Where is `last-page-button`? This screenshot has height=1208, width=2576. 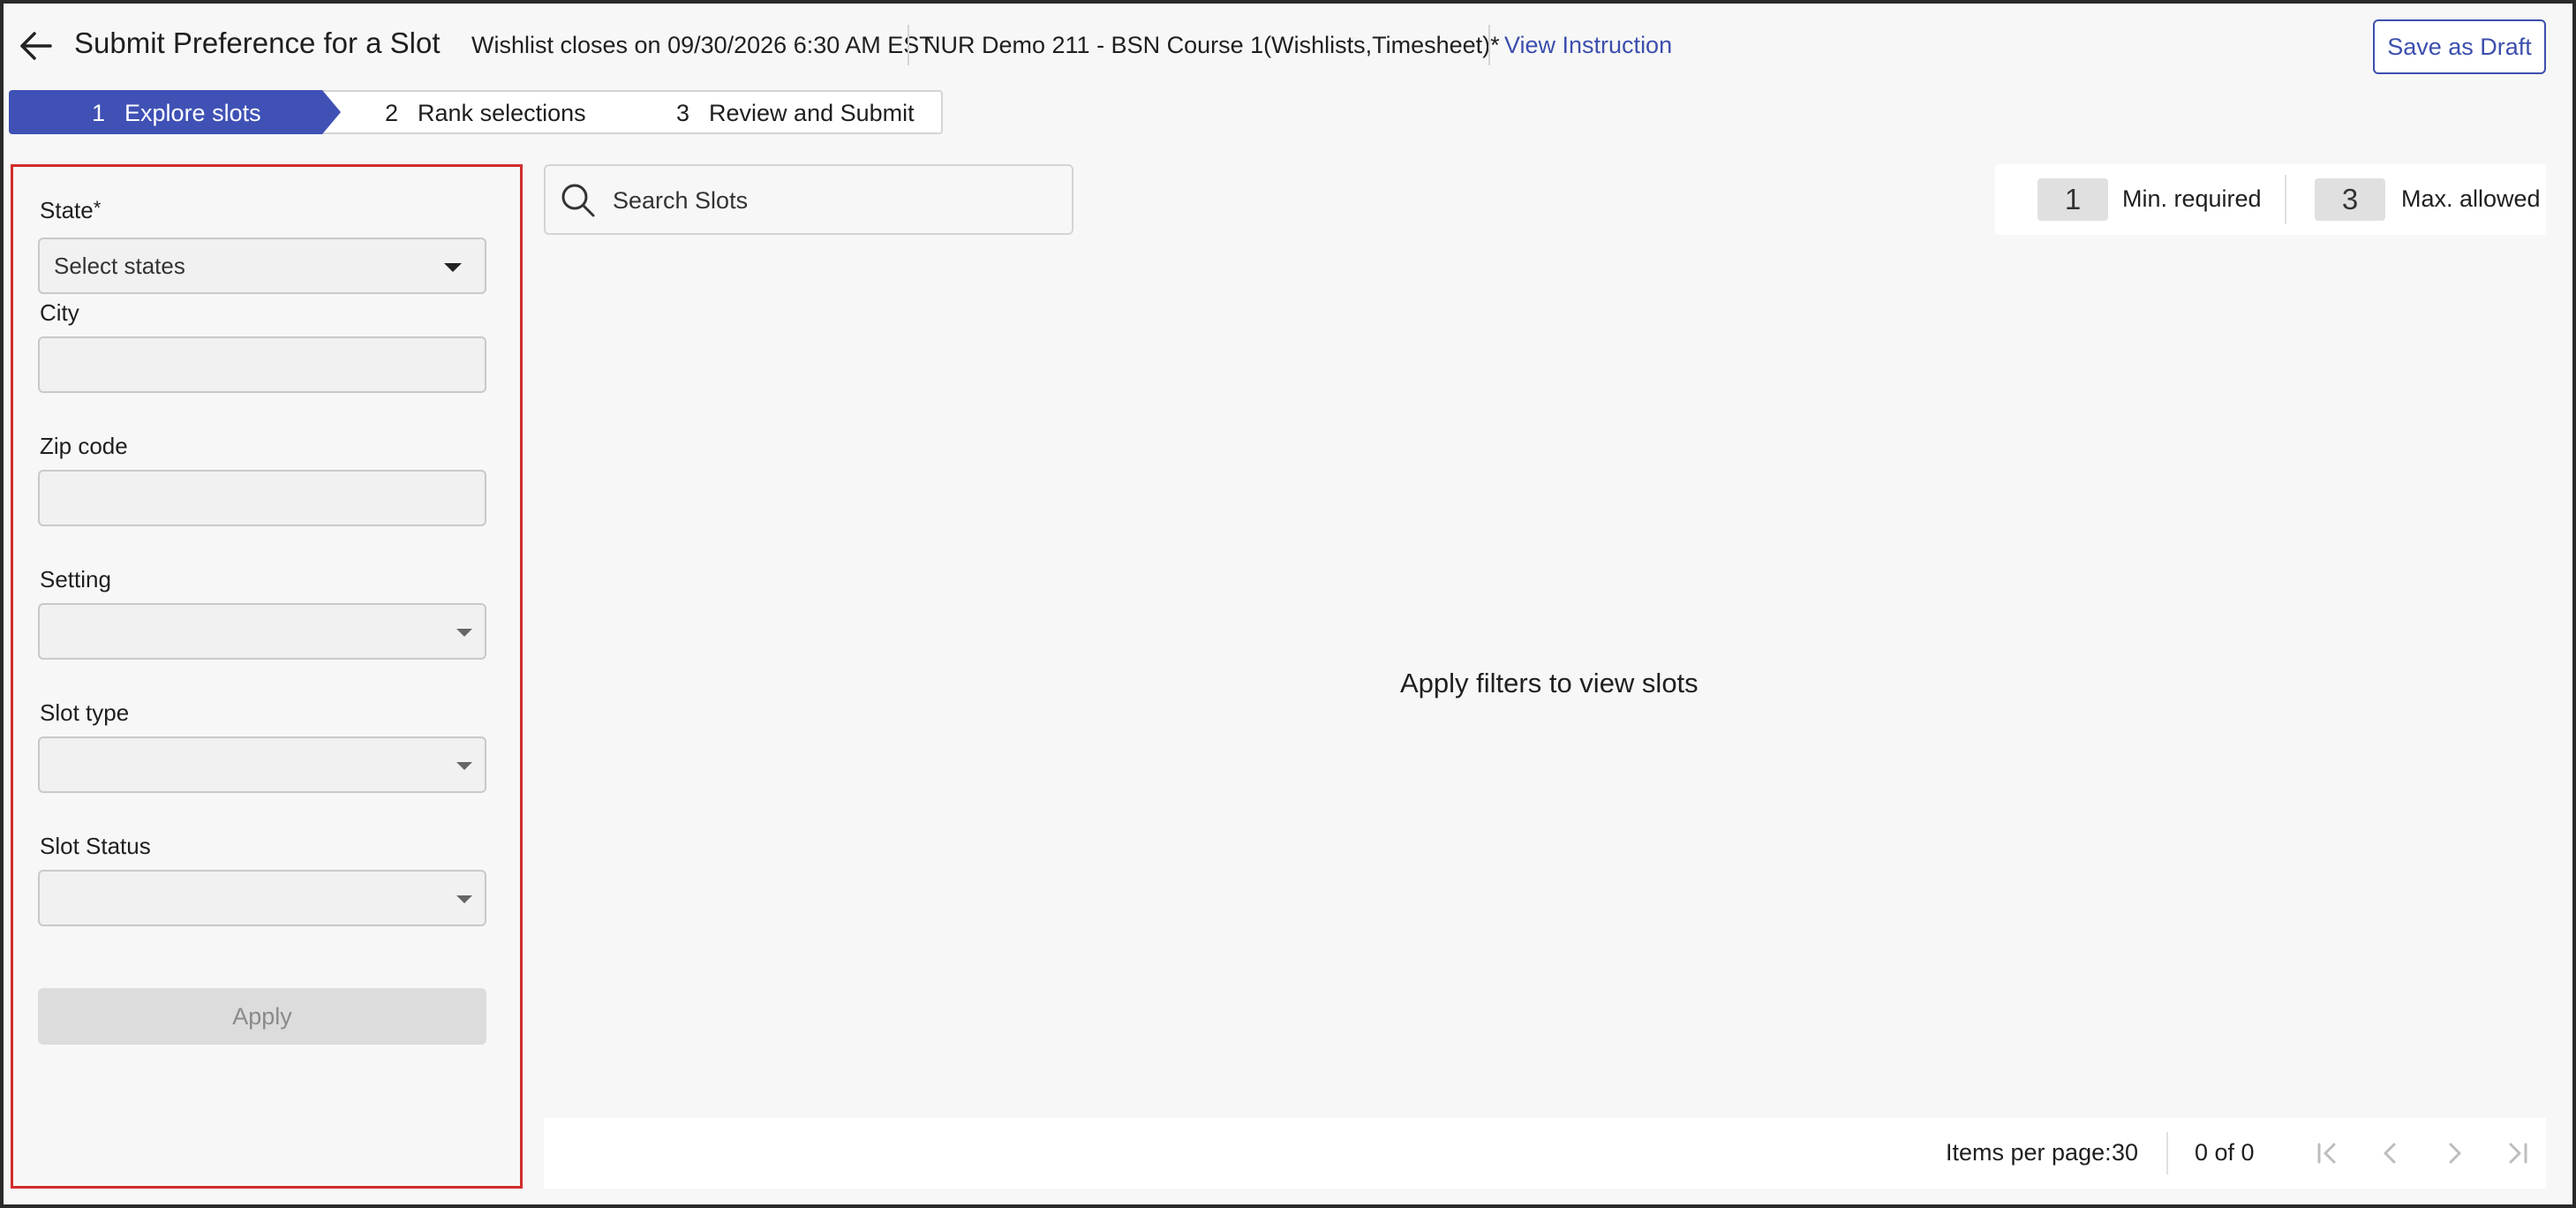 last-page-button is located at coordinates (2518, 1153).